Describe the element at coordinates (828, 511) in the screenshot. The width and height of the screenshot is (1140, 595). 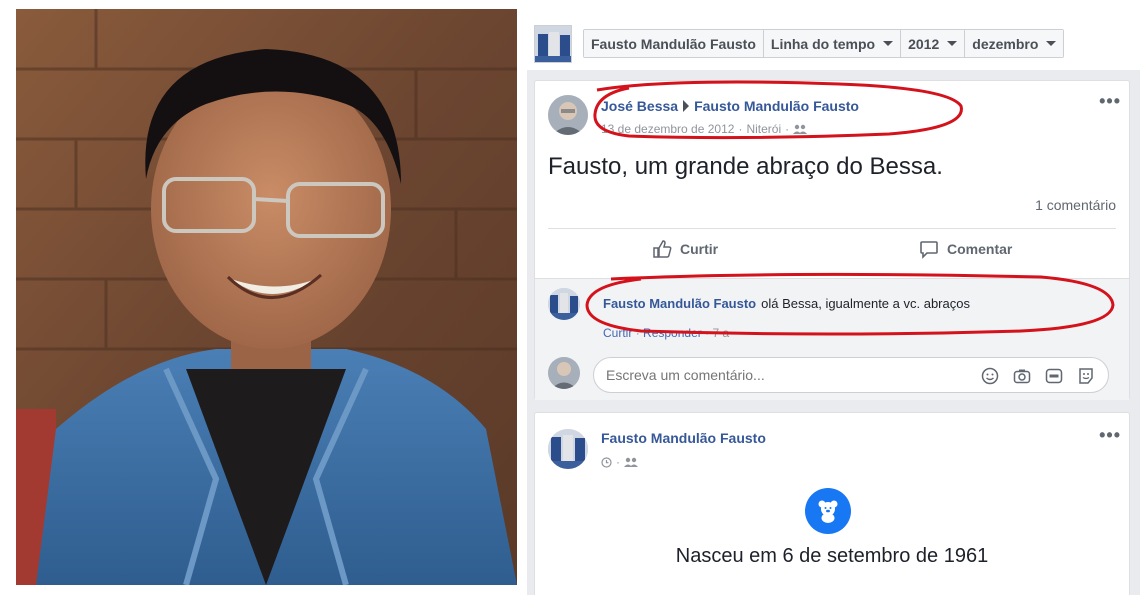
I see `teddy-bear-icon` at that location.